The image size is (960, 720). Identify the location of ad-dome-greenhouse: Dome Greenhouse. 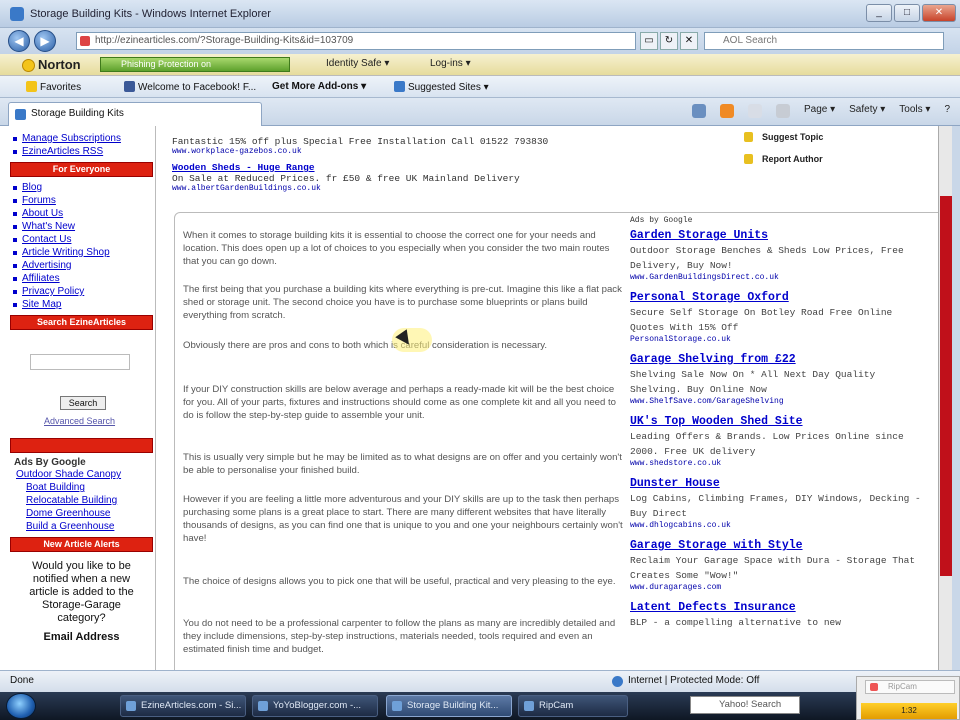
(81, 513).